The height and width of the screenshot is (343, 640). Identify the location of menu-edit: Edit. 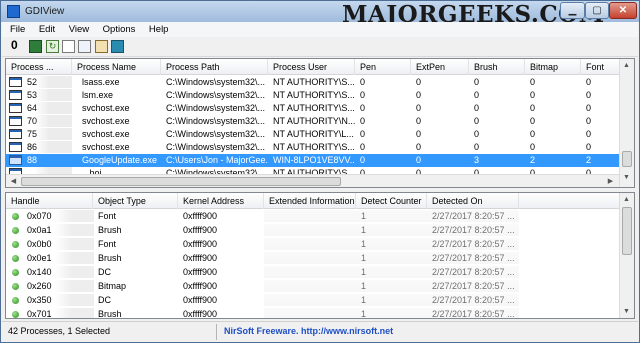
(43, 29).